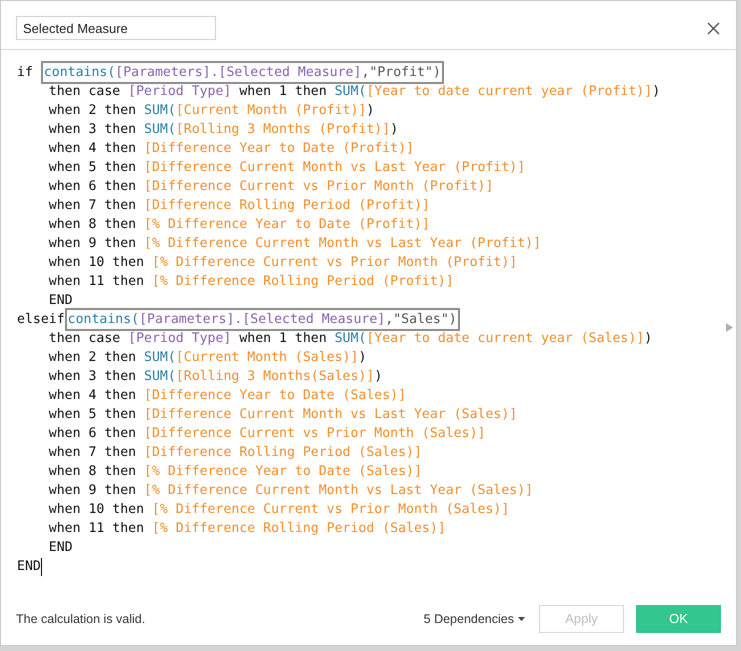  Describe the element at coordinates (242, 72) in the screenshot. I see `highlighted-expression: contains([Parameters].[Selected Measure],"Profit")` at that location.